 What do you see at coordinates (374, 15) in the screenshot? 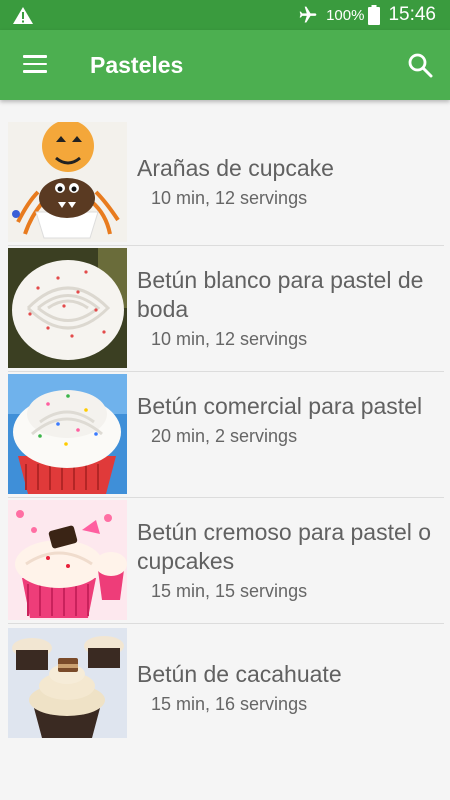
I see `battery-icon` at bounding box center [374, 15].